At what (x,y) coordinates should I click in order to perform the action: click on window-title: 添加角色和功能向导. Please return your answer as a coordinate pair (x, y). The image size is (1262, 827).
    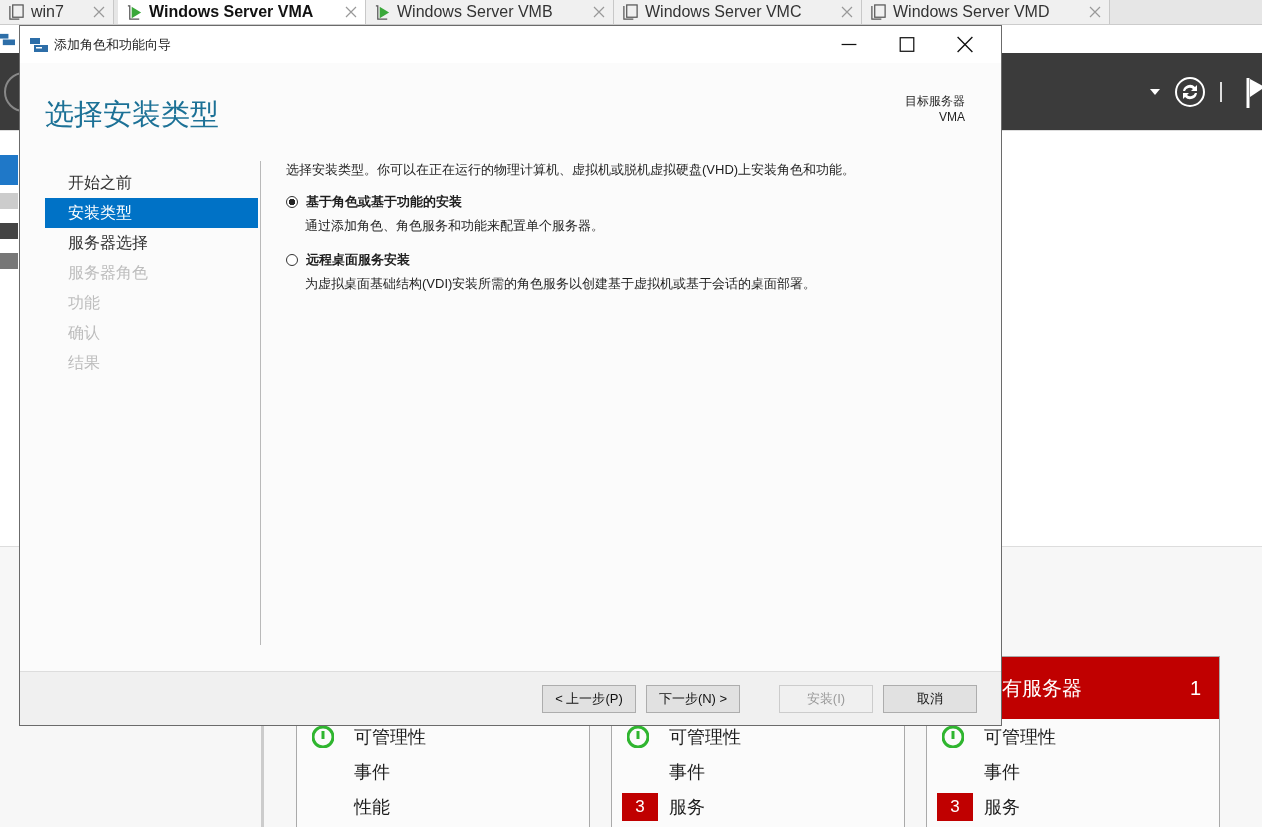
    Looking at the image, I should click on (113, 44).